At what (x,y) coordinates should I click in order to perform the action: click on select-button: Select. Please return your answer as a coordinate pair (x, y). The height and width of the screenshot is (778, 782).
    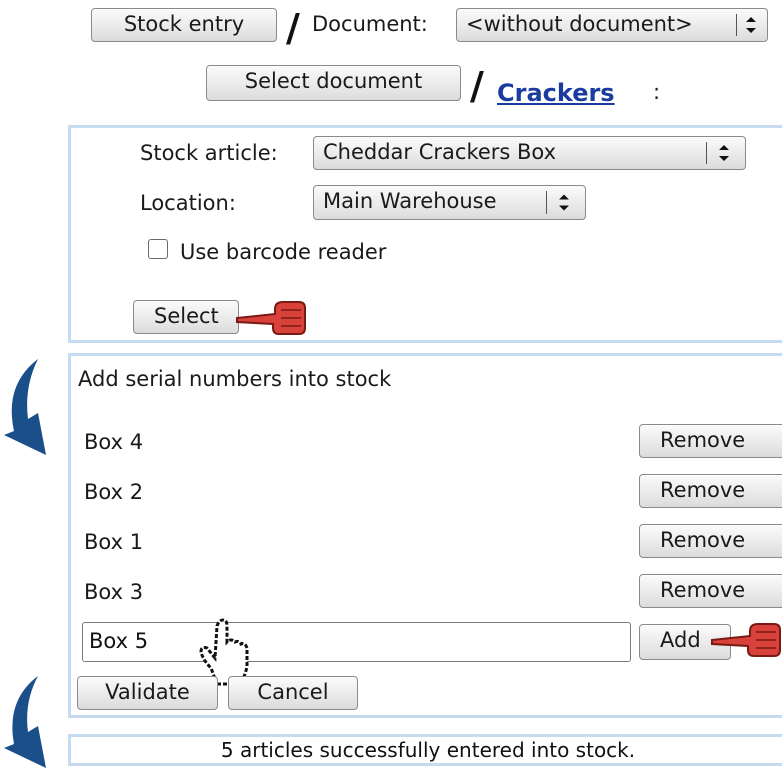
    Looking at the image, I should click on (186, 317).